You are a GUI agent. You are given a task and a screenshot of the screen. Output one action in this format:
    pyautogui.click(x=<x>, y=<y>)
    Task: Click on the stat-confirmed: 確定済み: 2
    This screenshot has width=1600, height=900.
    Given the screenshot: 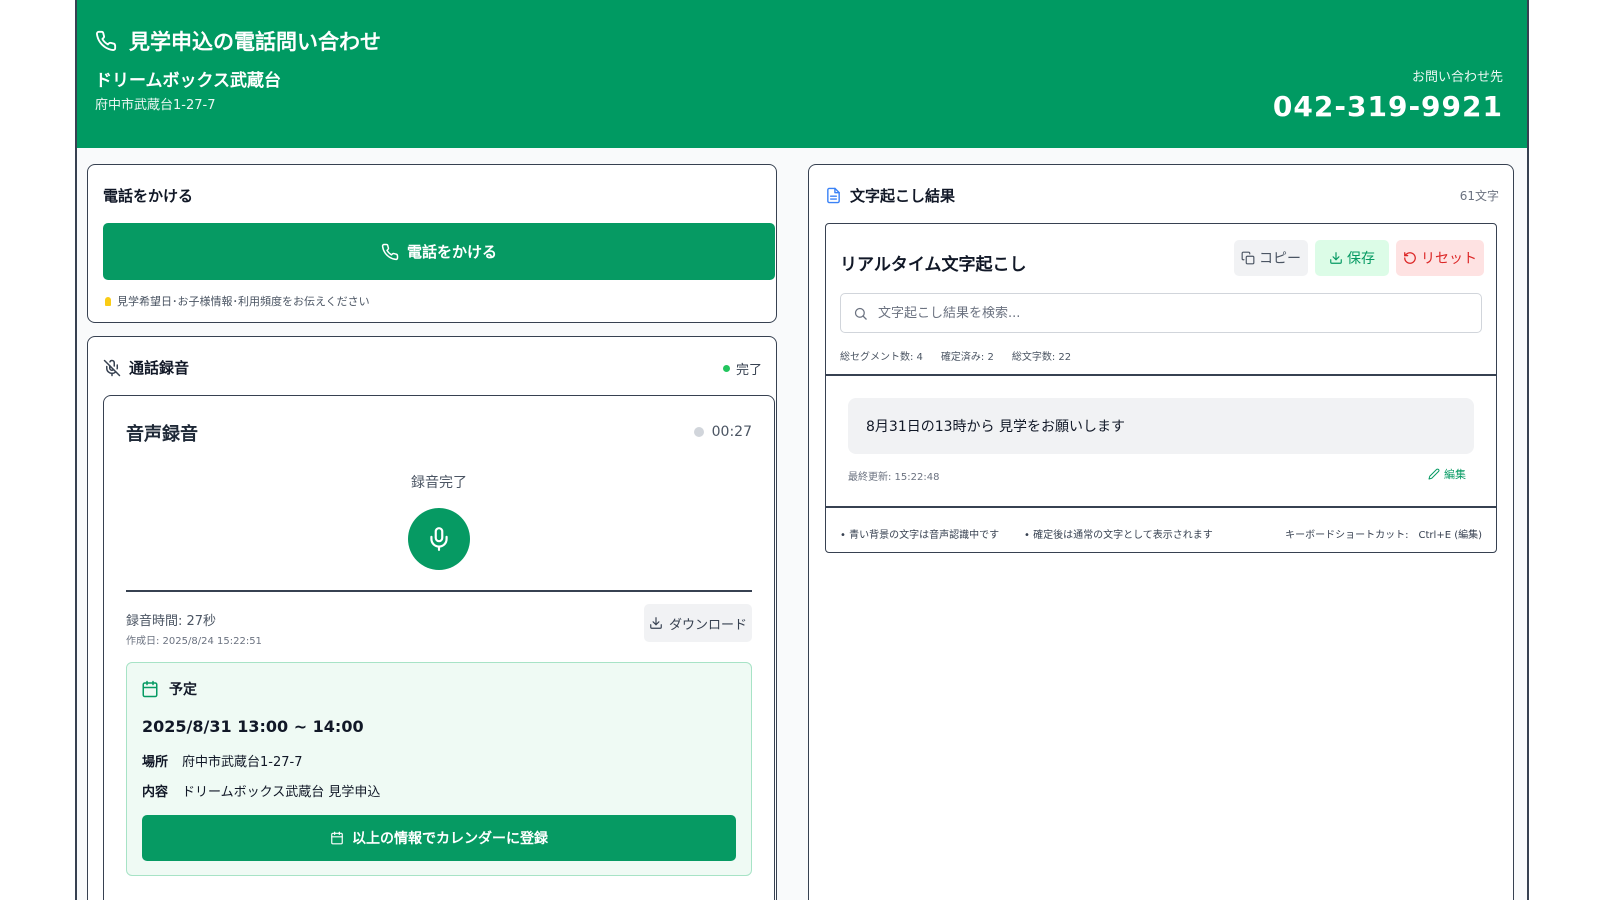 What is the action you would take?
    pyautogui.click(x=967, y=357)
    